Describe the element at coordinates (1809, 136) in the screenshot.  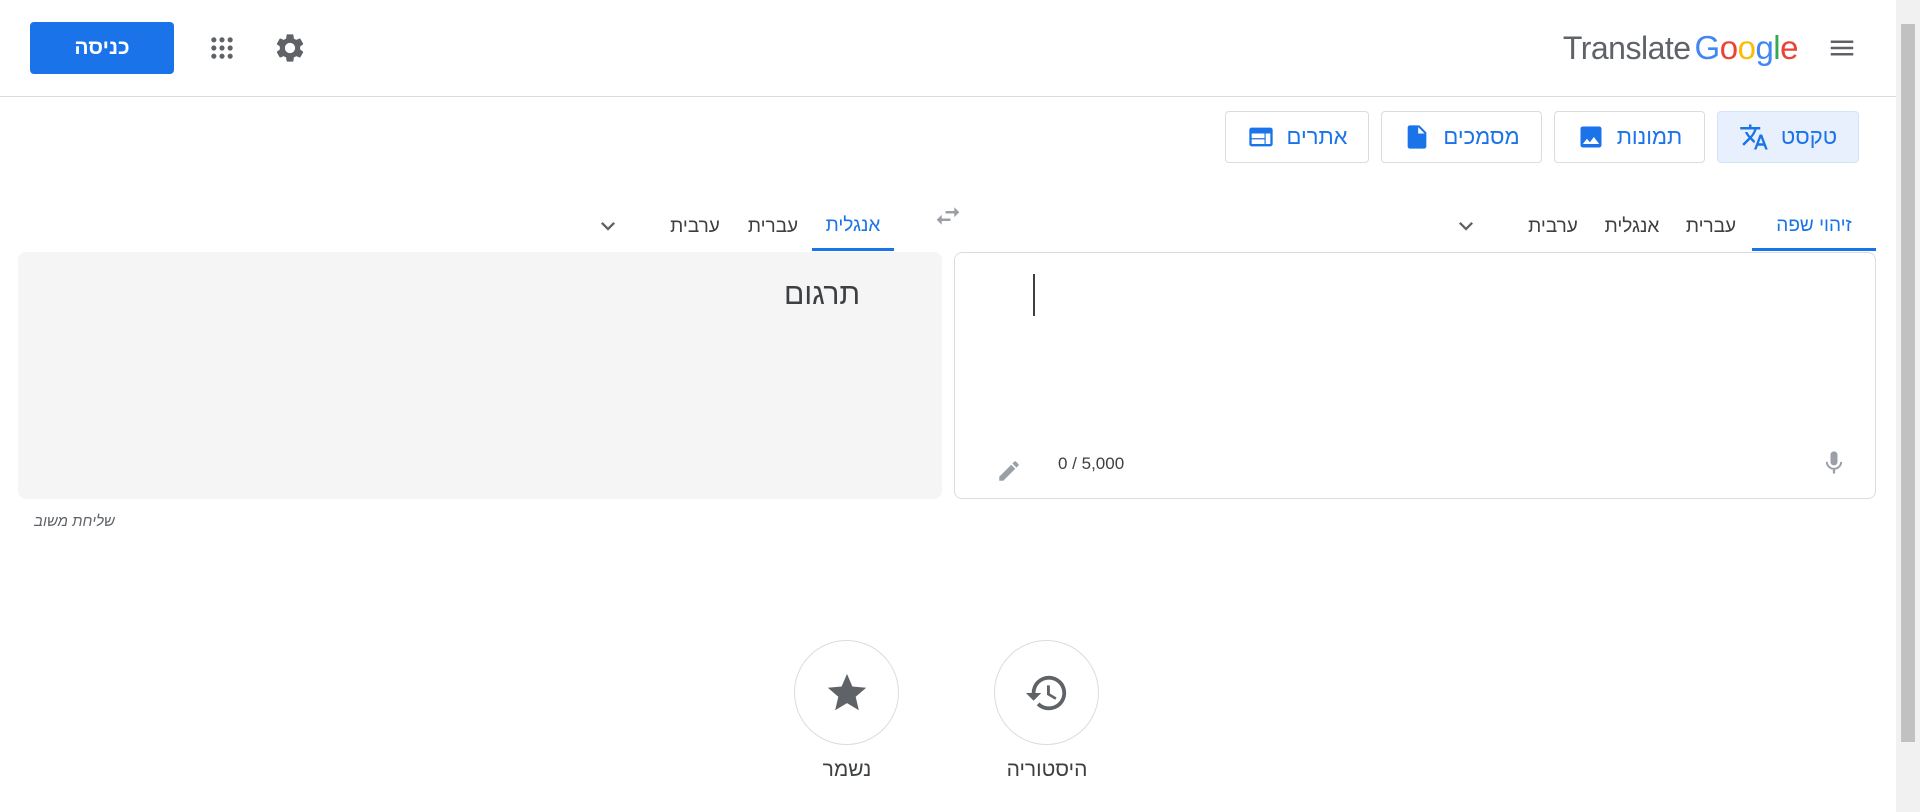
I see `mode-text-label: טקסט` at that location.